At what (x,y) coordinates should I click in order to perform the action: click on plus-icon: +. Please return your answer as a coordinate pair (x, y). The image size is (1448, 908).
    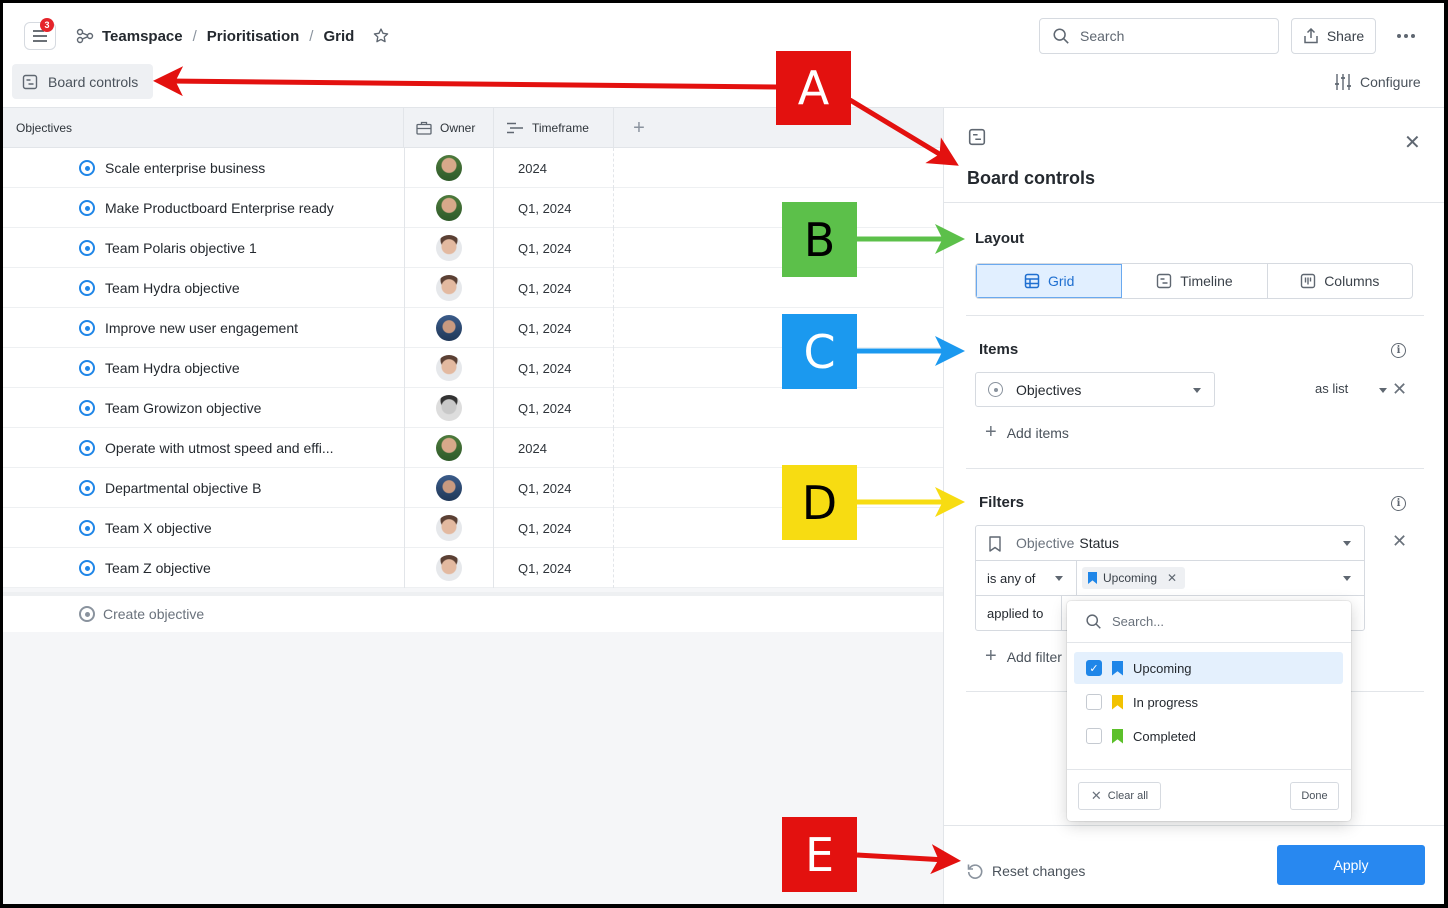
    Looking at the image, I should click on (639, 127).